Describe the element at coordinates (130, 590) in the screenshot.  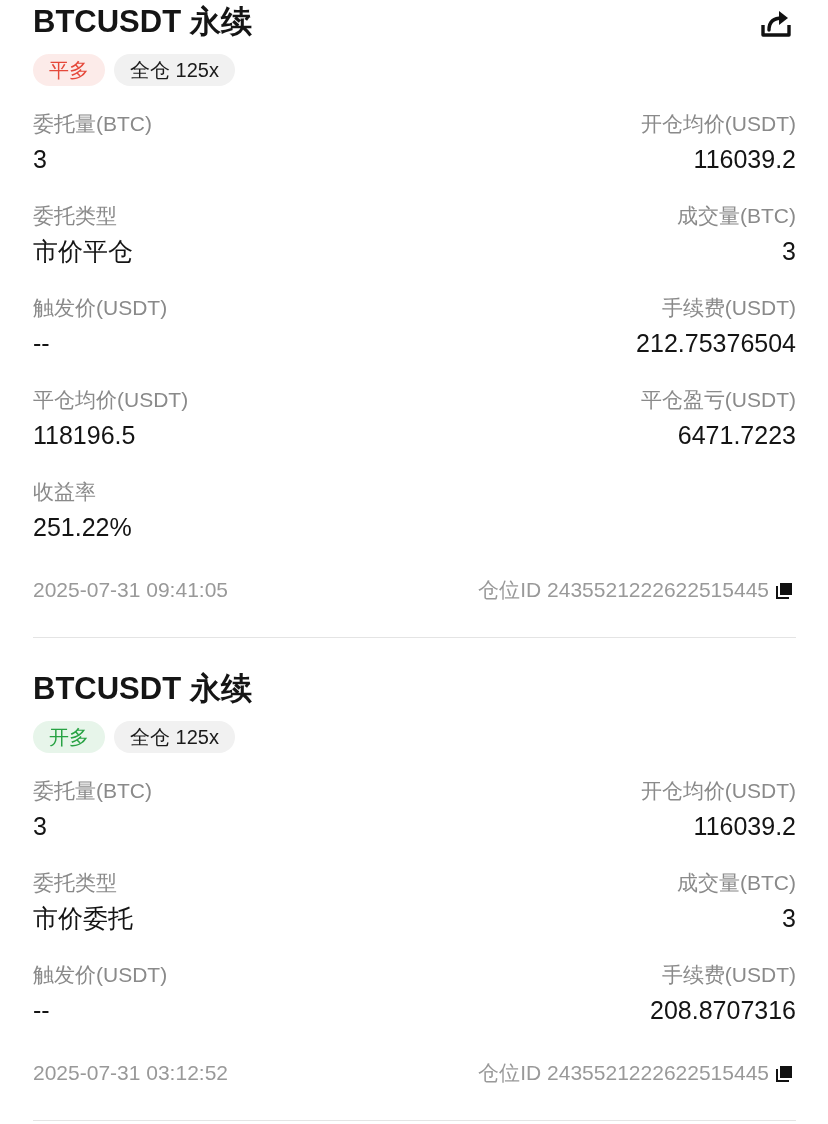
I see `order-time: 2025-07-31 09:41:05` at that location.